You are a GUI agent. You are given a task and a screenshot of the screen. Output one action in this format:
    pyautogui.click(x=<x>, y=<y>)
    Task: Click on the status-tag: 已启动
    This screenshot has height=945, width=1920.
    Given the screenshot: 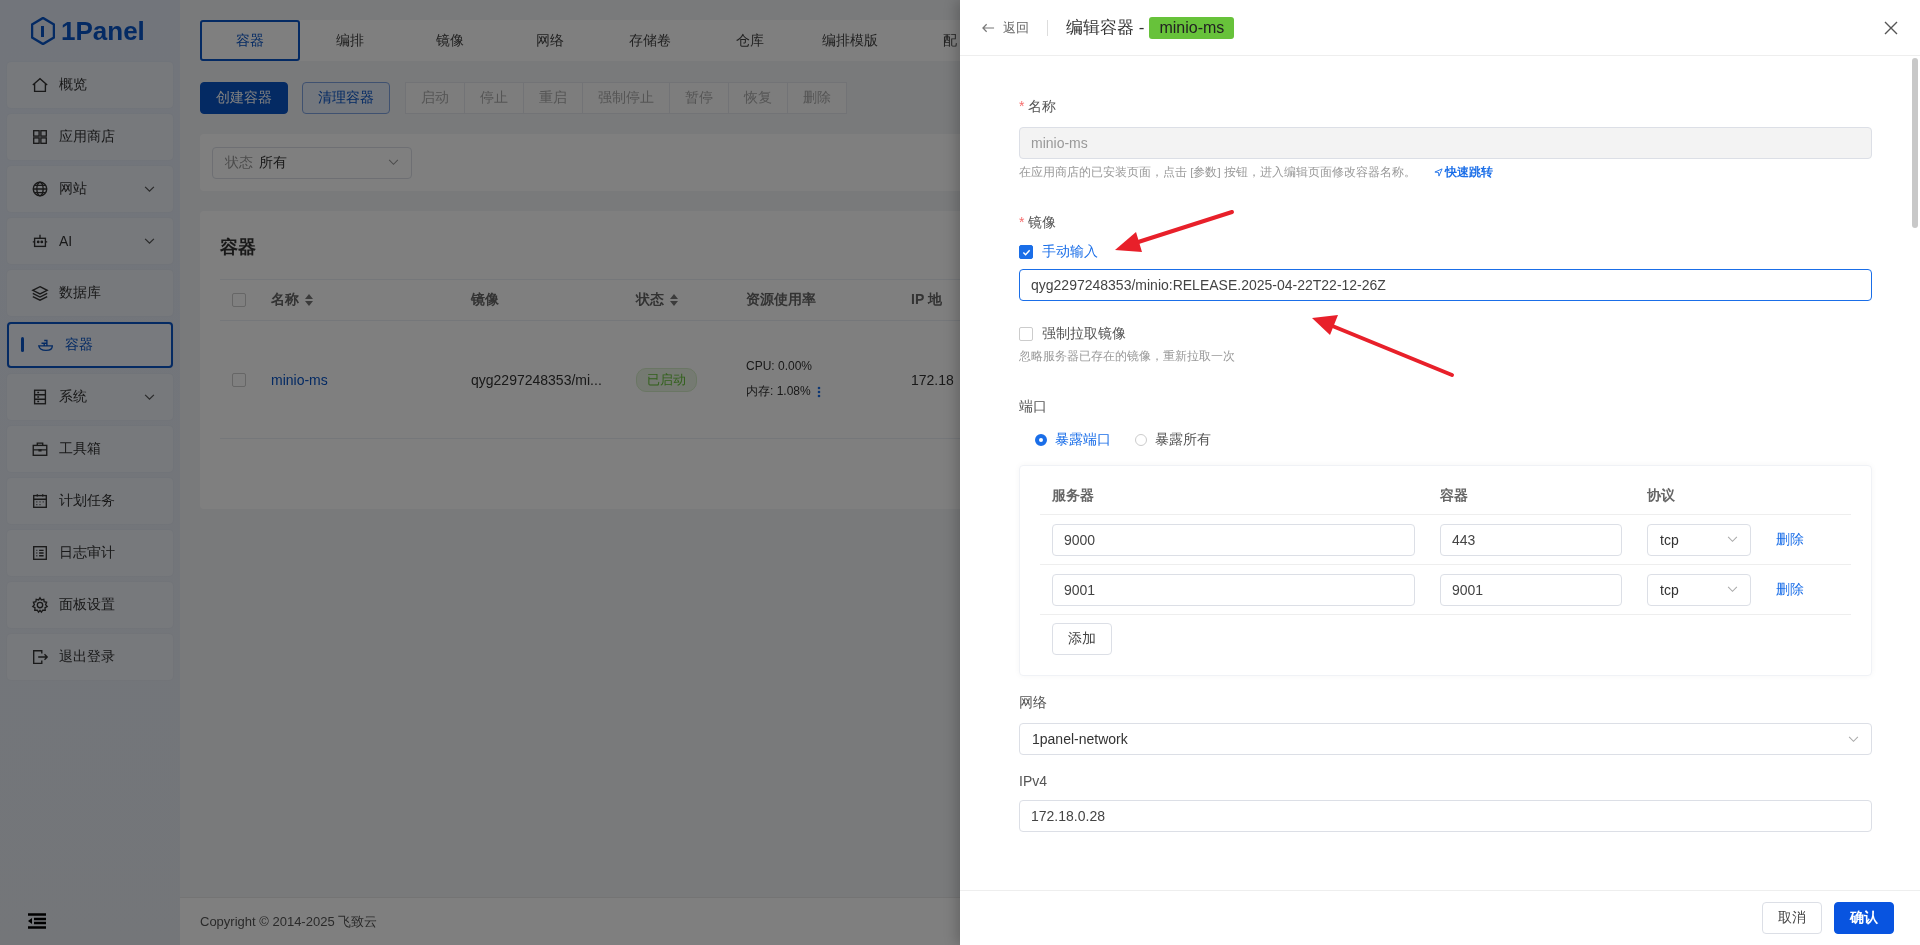 What is the action you would take?
    pyautogui.click(x=666, y=379)
    